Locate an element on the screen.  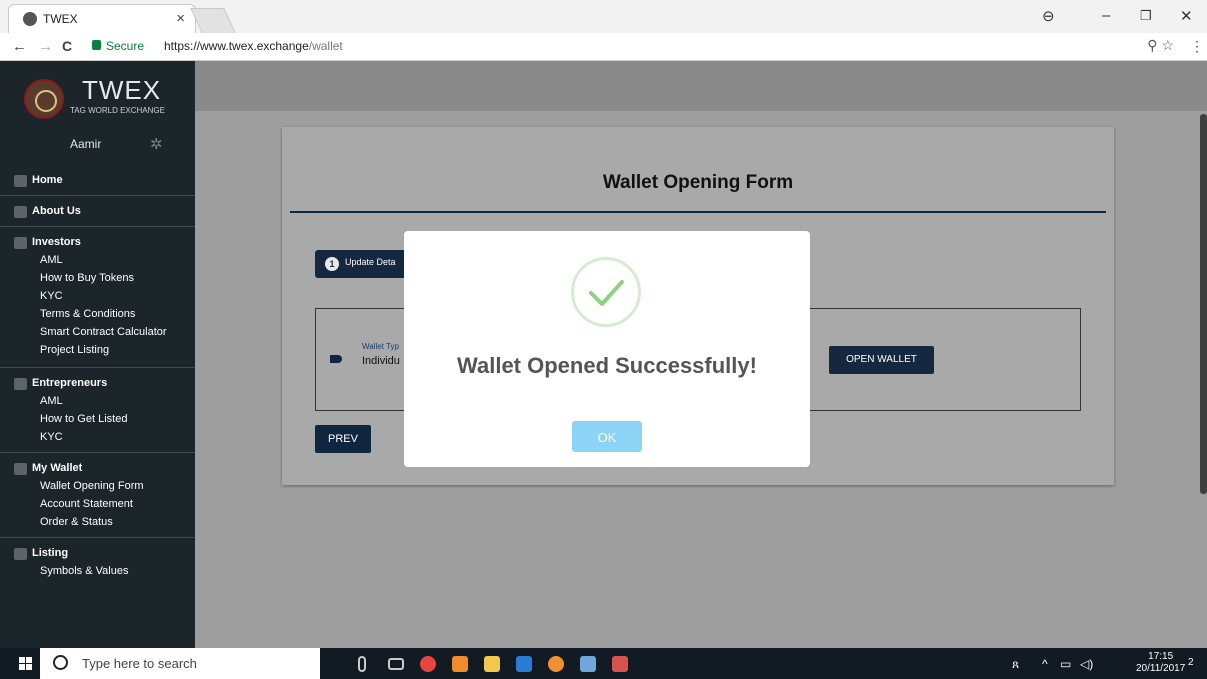
people-icon is located at coordinates (20, 243).